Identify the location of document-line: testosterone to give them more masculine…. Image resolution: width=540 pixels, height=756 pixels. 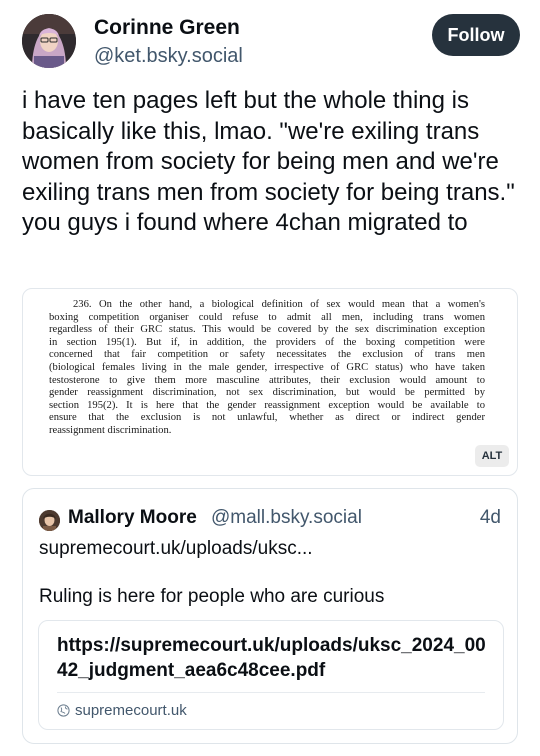
(267, 380).